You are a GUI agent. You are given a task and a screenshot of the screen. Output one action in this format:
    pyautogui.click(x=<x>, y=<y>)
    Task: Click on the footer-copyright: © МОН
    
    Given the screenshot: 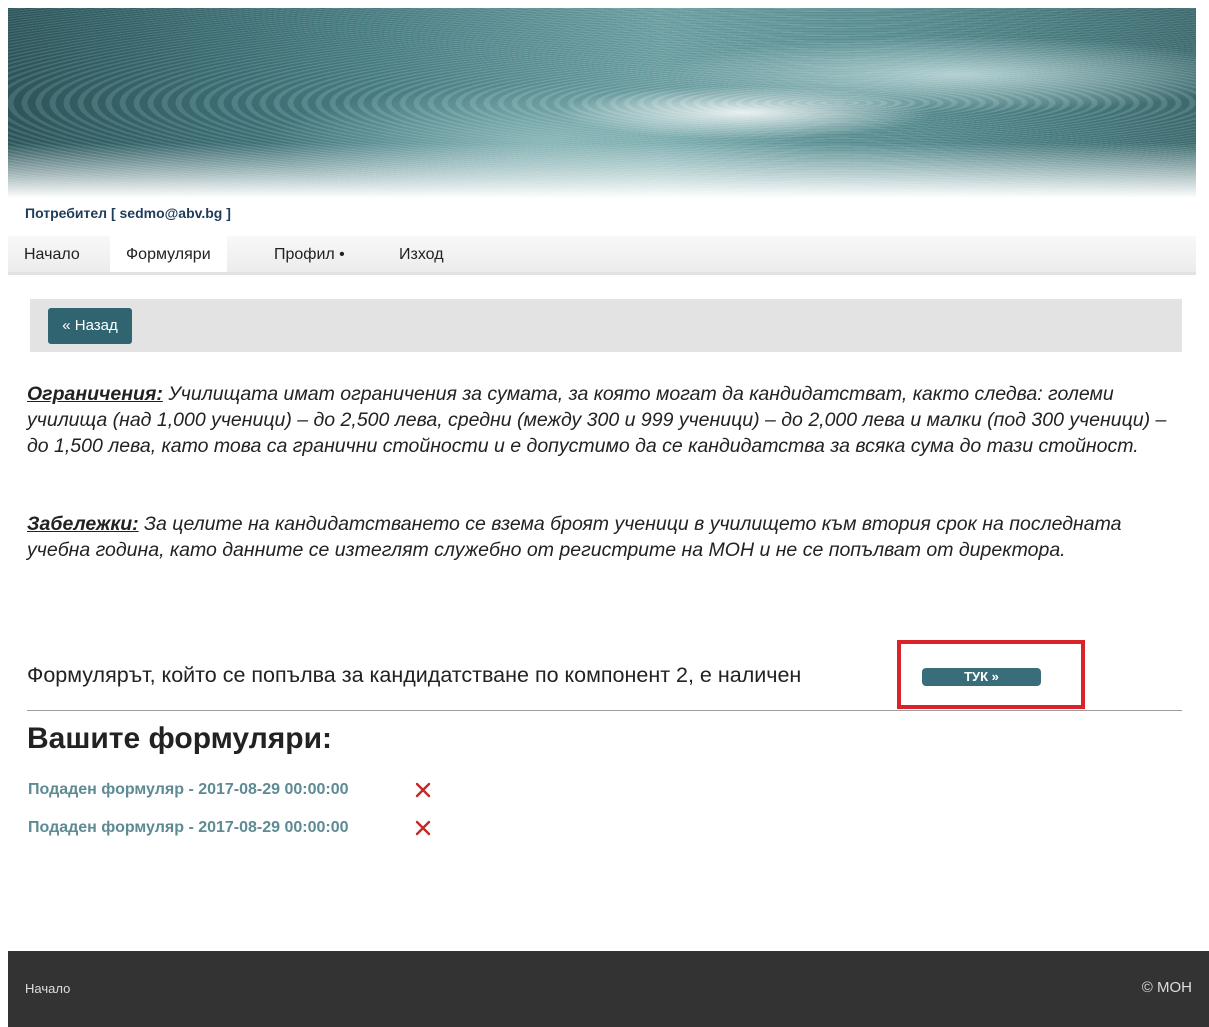 What is the action you would take?
    pyautogui.click(x=1166, y=987)
    